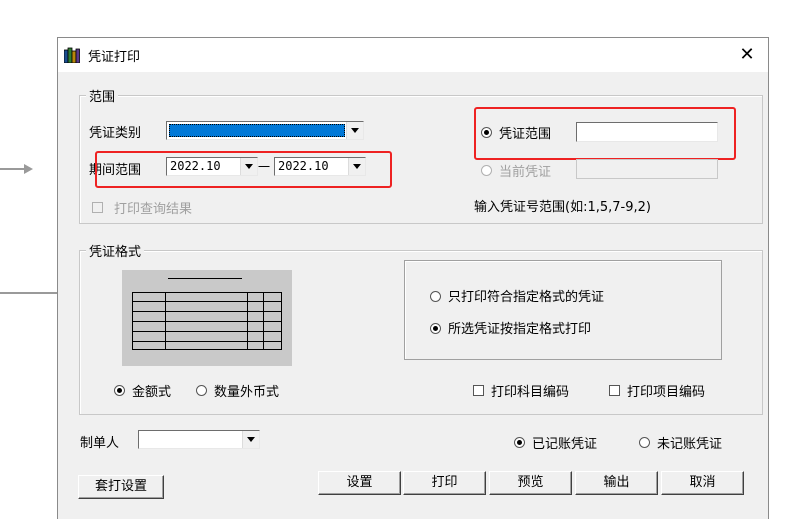  I want to click on print-subject-code-label: 打印科目编码, so click(530, 392).